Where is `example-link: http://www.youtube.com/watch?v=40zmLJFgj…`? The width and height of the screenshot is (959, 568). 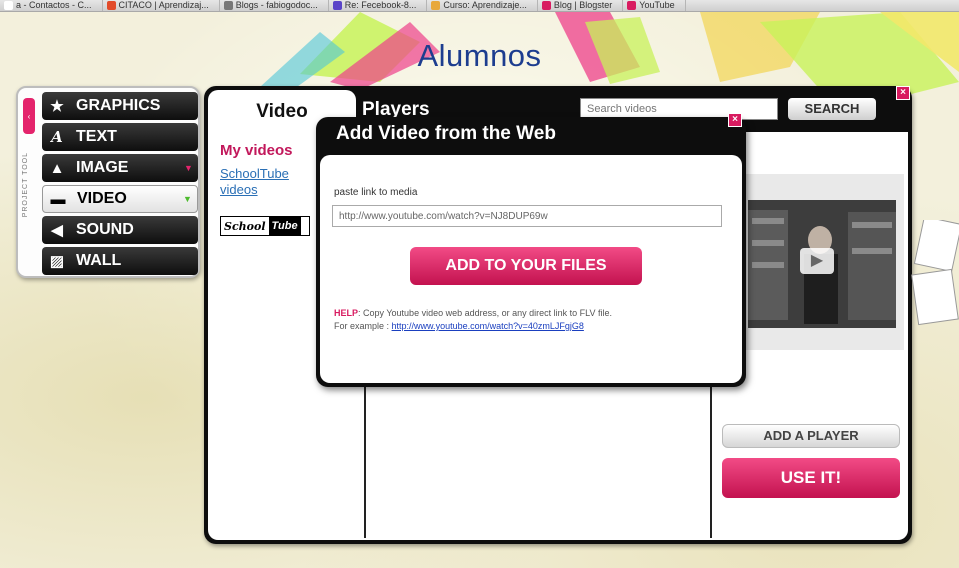
example-link: http://www.youtube.com/watch?v=40zmLJFgj… is located at coordinates (488, 326).